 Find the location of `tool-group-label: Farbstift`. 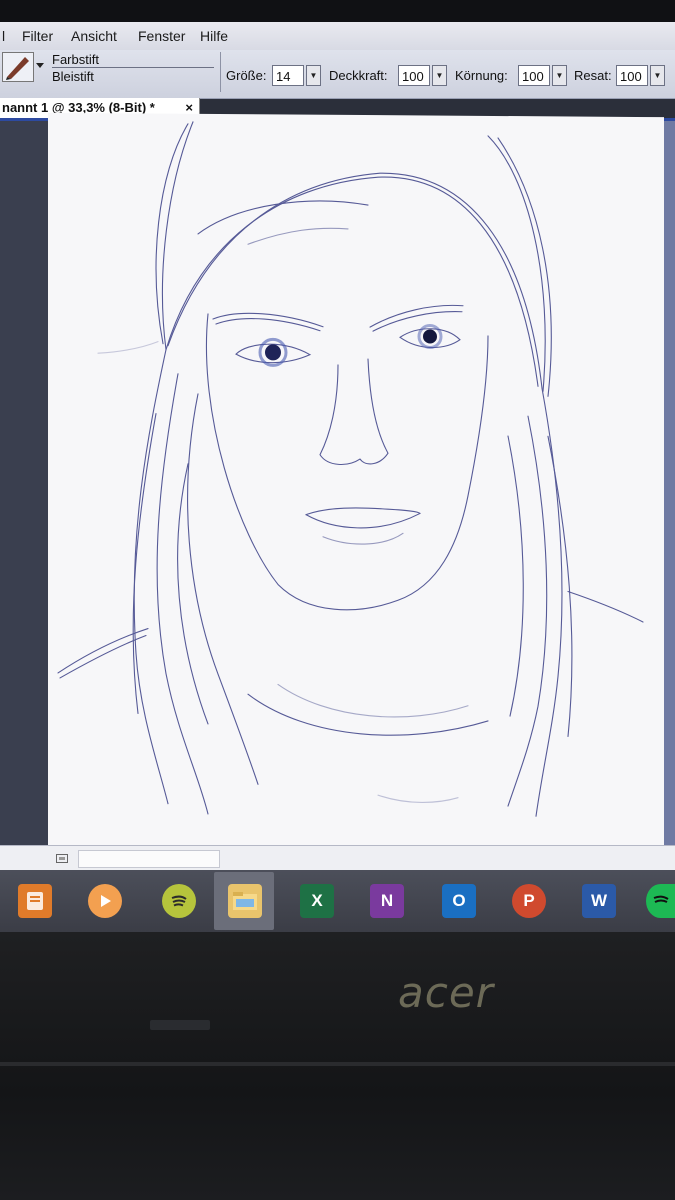

tool-group-label: Farbstift is located at coordinates (75, 59).